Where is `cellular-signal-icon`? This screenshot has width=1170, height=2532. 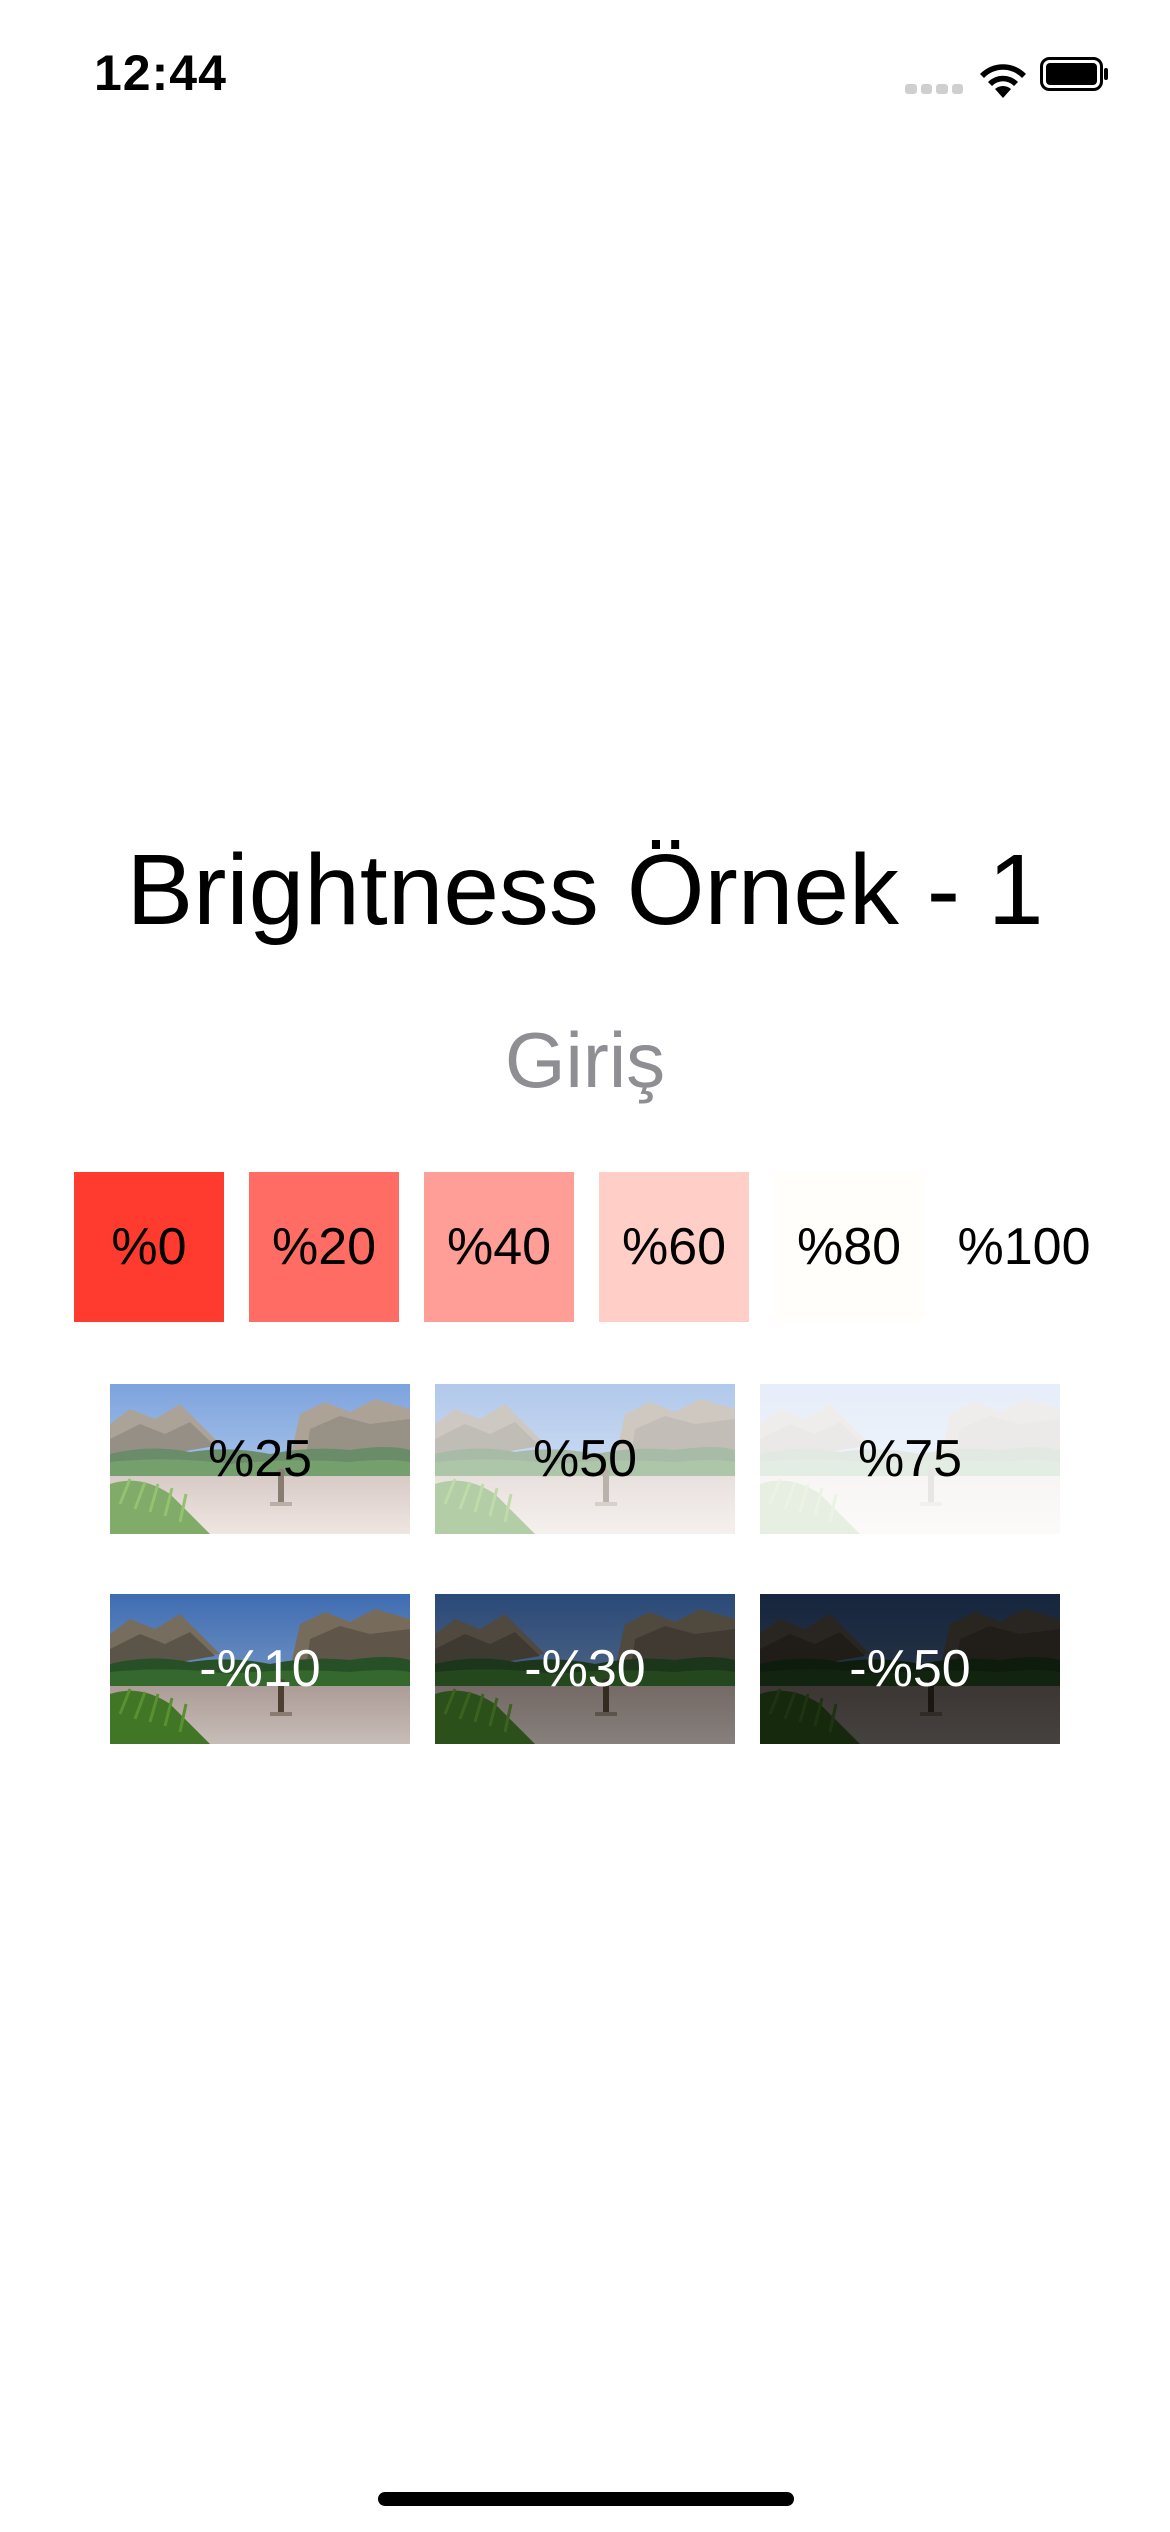 cellular-signal-icon is located at coordinates (934, 87).